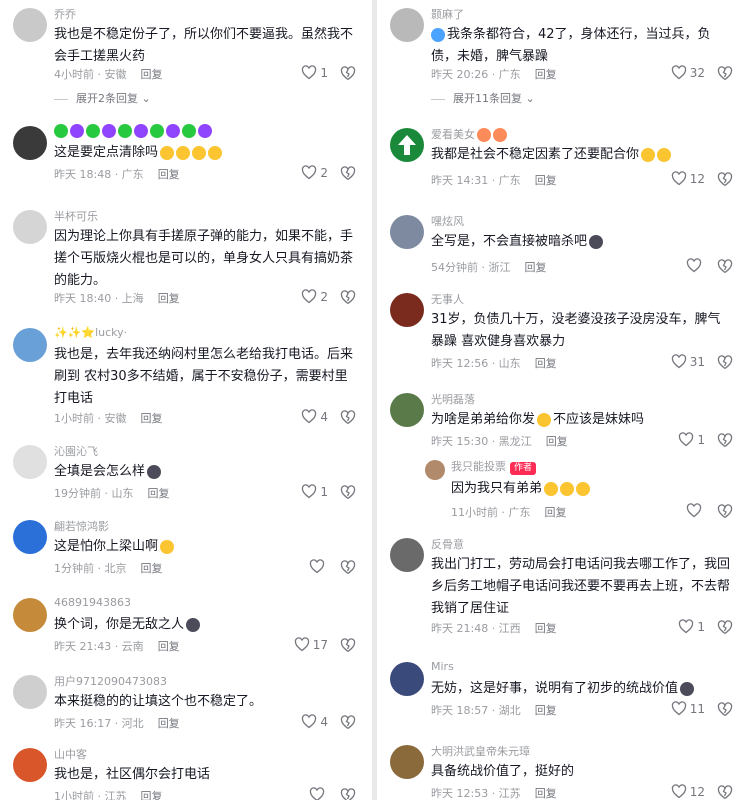  What do you see at coordinates (447, 544) in the screenshot?
I see `comment-username: 反骨意` at bounding box center [447, 544].